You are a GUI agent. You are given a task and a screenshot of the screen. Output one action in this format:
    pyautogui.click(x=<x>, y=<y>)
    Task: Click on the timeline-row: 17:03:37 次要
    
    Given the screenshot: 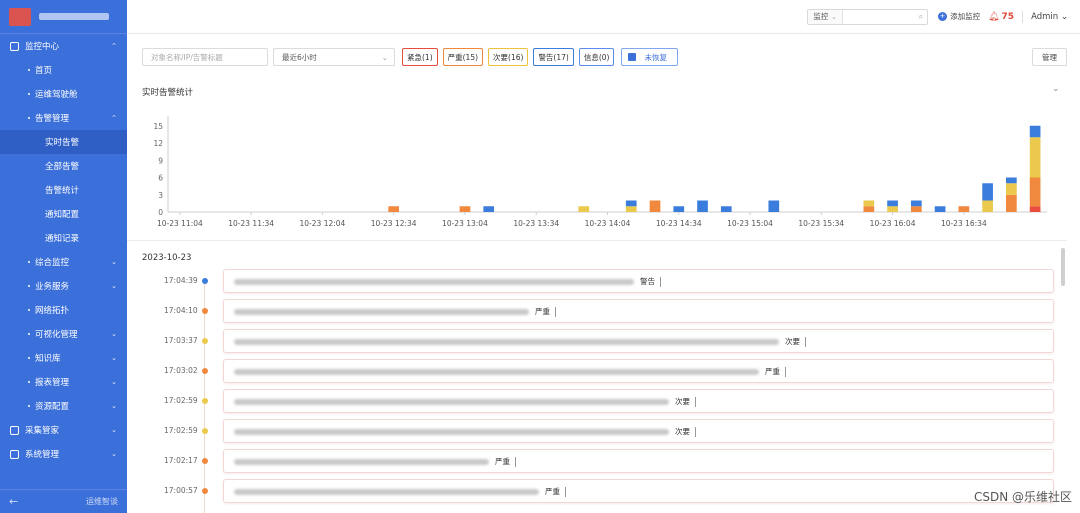 What is the action you would take?
    pyautogui.click(x=598, y=341)
    